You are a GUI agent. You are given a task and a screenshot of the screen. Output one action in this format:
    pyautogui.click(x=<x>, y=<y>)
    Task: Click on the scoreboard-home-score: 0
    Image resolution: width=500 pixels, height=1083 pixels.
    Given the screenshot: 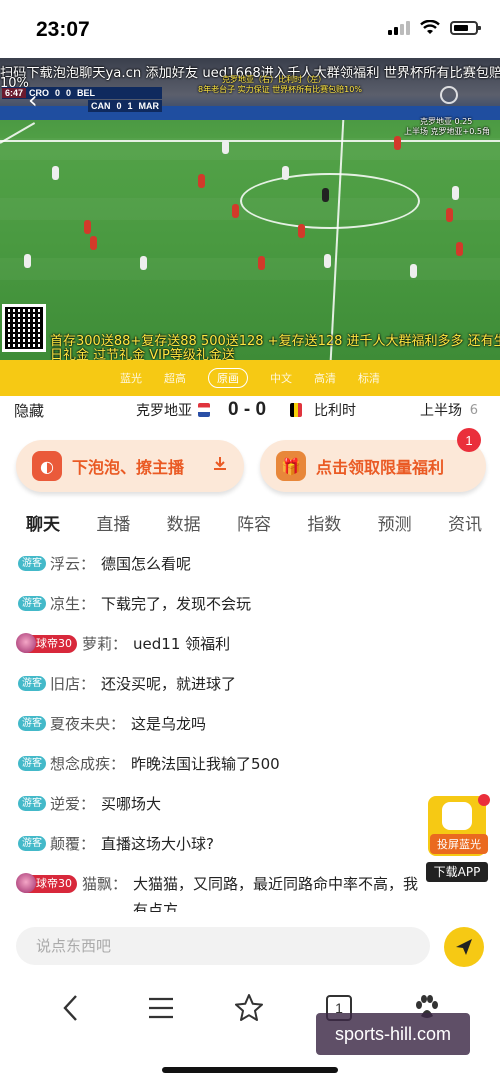 What is the action you would take?
    pyautogui.click(x=58, y=93)
    